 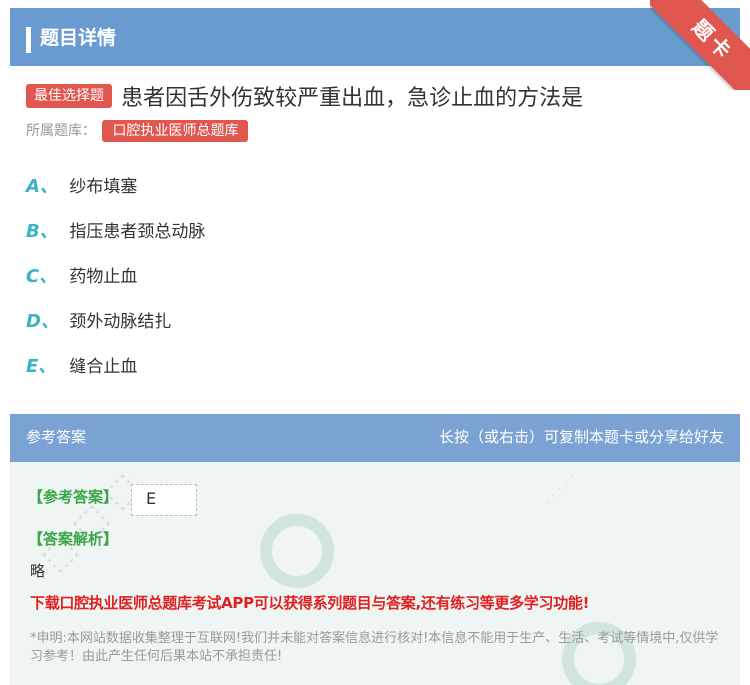 I want to click on analysis-text: 略, so click(x=38, y=571).